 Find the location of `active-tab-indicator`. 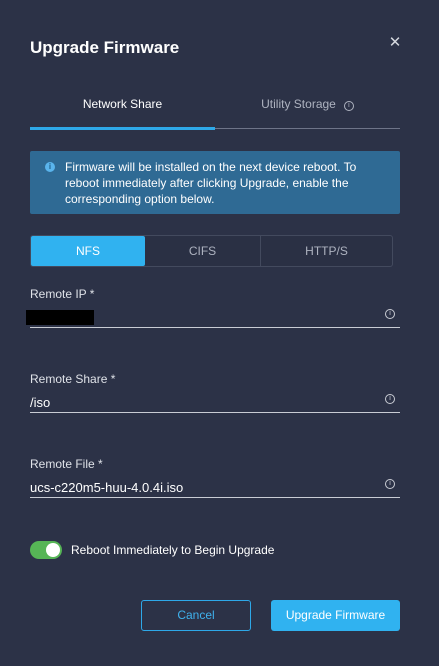

active-tab-indicator is located at coordinates (122, 128).